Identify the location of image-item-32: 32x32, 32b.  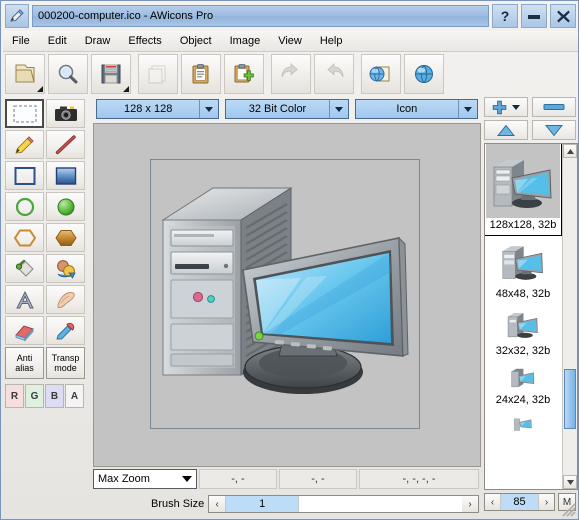
(523, 332).